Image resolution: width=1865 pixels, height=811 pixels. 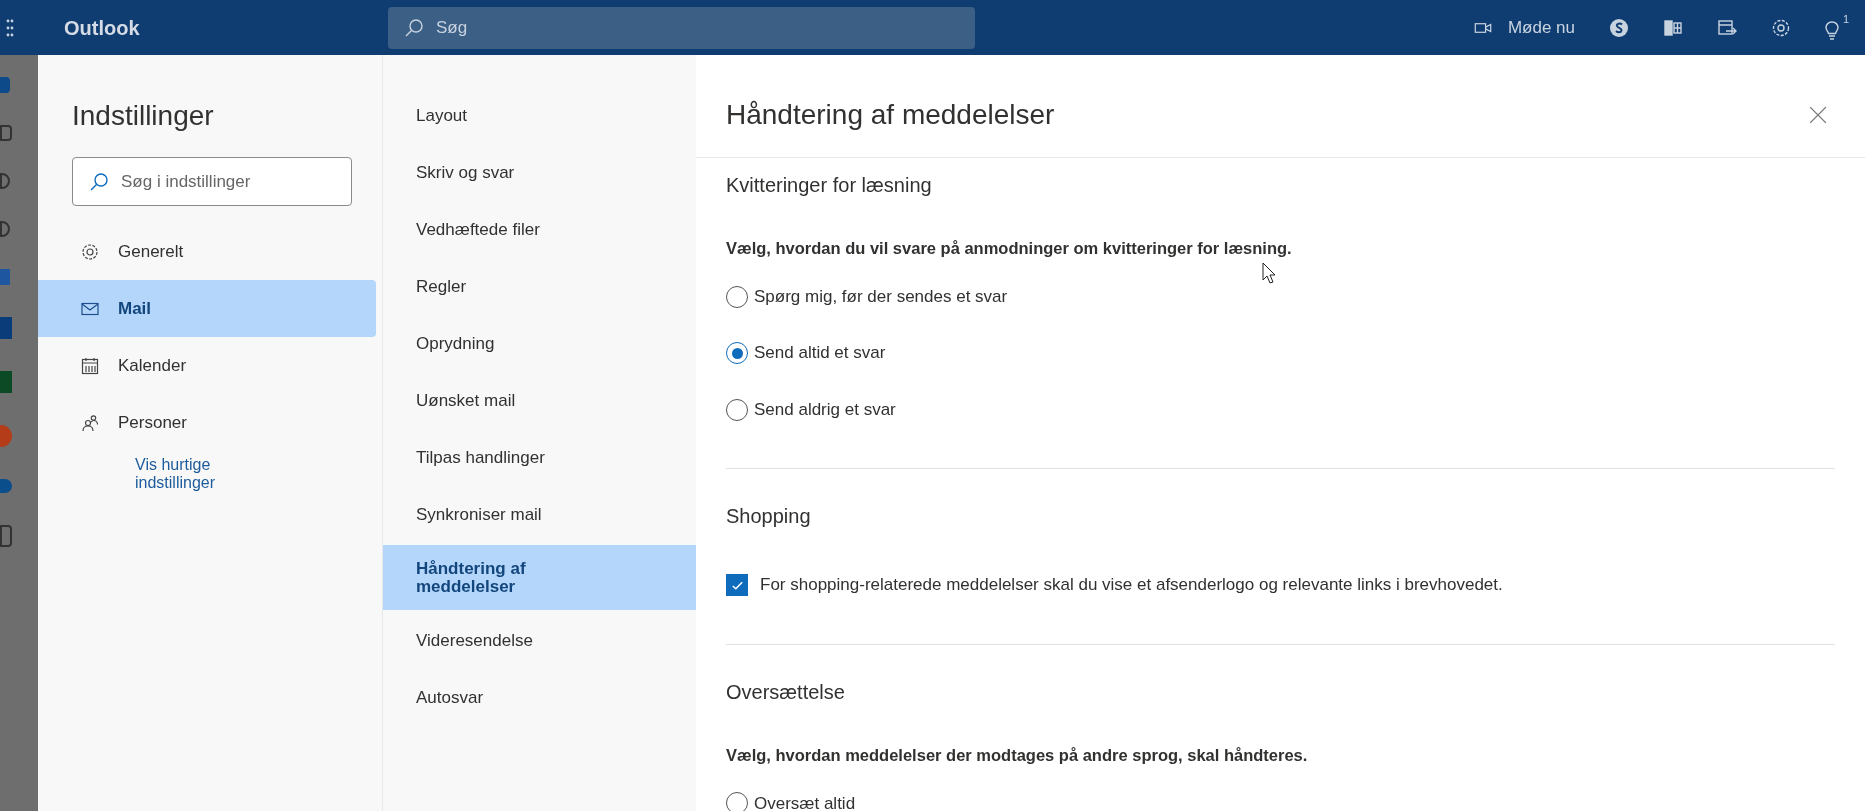 What do you see at coordinates (207, 422) in the screenshot?
I see `settings-category: Personer` at bounding box center [207, 422].